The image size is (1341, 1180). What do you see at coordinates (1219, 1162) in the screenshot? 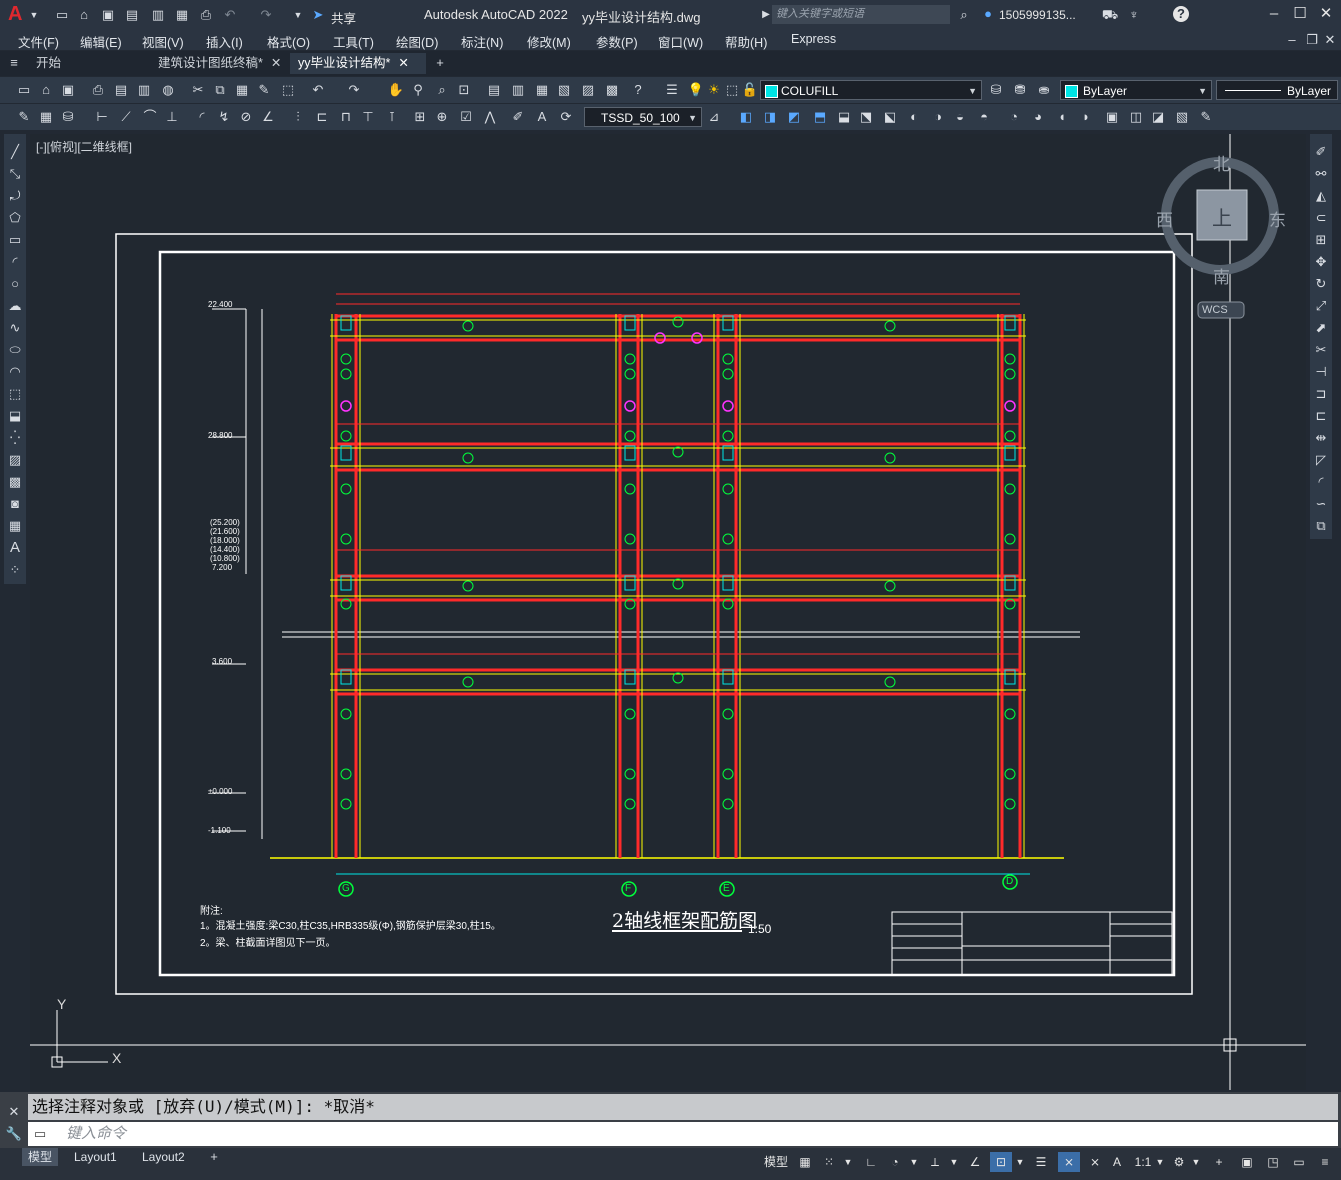
I see `annotation-monitor-icon: +` at bounding box center [1219, 1162].